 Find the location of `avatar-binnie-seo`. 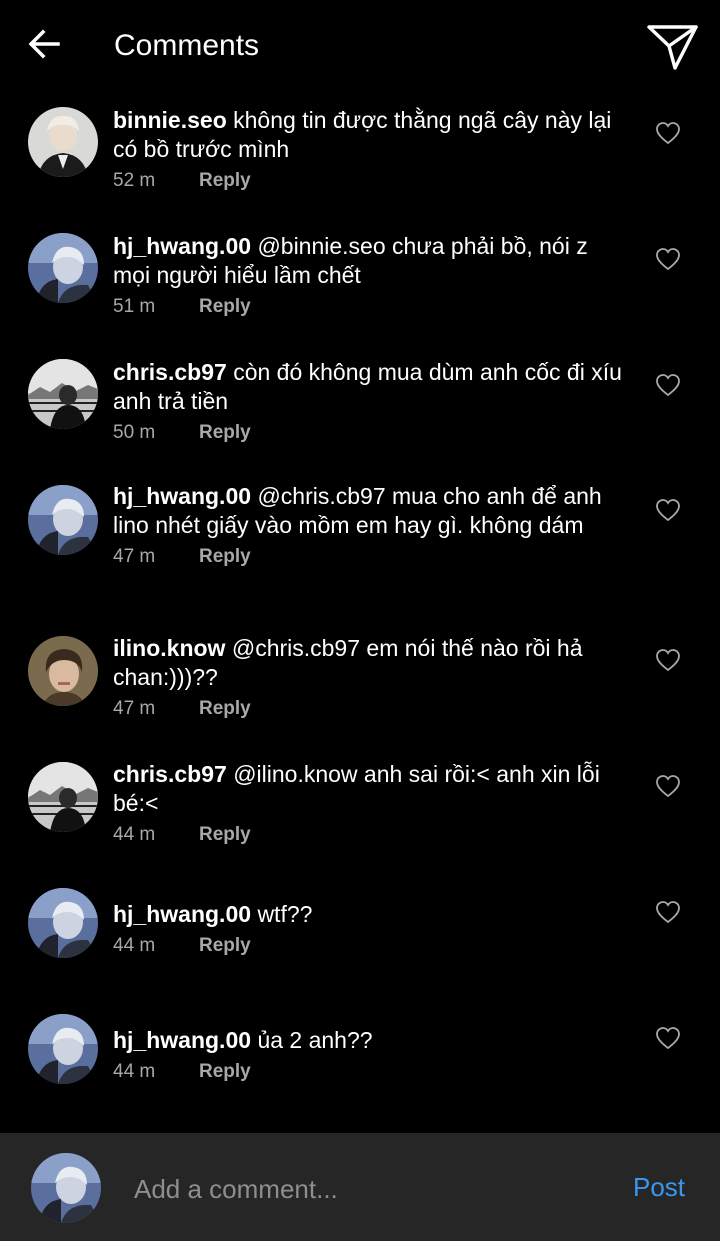

avatar-binnie-seo is located at coordinates (63, 142).